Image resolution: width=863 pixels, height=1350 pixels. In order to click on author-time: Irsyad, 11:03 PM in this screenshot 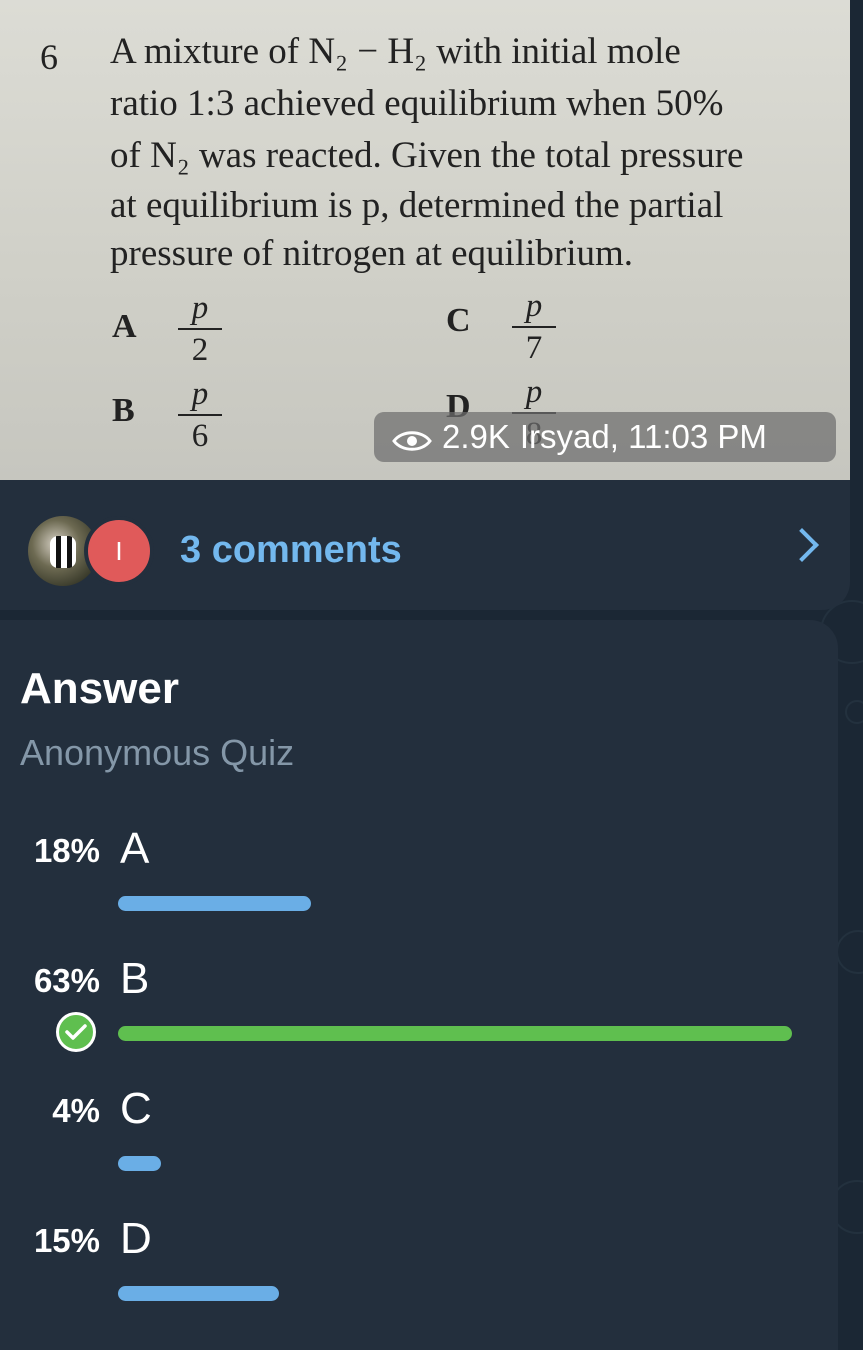, I will do `click(643, 436)`.